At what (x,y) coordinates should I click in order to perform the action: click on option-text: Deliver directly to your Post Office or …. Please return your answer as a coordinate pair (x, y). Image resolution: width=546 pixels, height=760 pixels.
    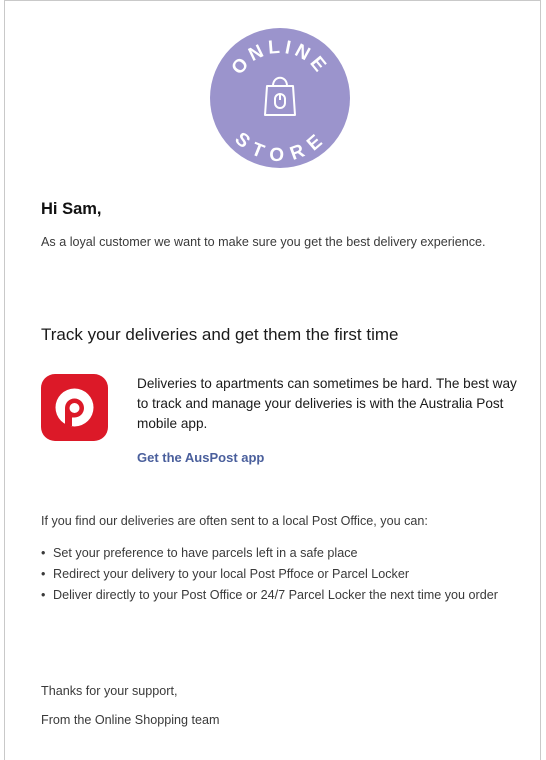
    Looking at the image, I should click on (275, 595).